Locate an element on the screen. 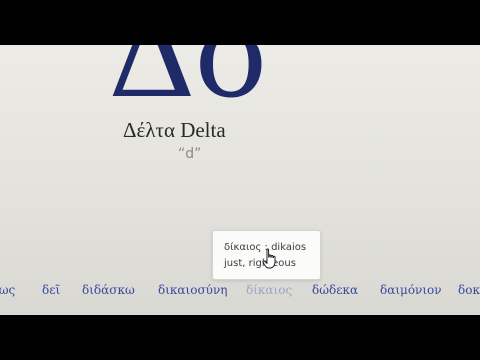 This screenshot has height=360, width=480. letter-glyph: Δδ is located at coordinates (188, 85).